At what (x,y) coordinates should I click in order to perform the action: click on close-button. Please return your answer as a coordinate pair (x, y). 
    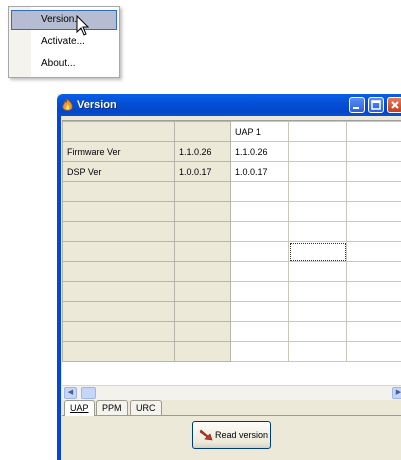
    Looking at the image, I should click on (394, 105).